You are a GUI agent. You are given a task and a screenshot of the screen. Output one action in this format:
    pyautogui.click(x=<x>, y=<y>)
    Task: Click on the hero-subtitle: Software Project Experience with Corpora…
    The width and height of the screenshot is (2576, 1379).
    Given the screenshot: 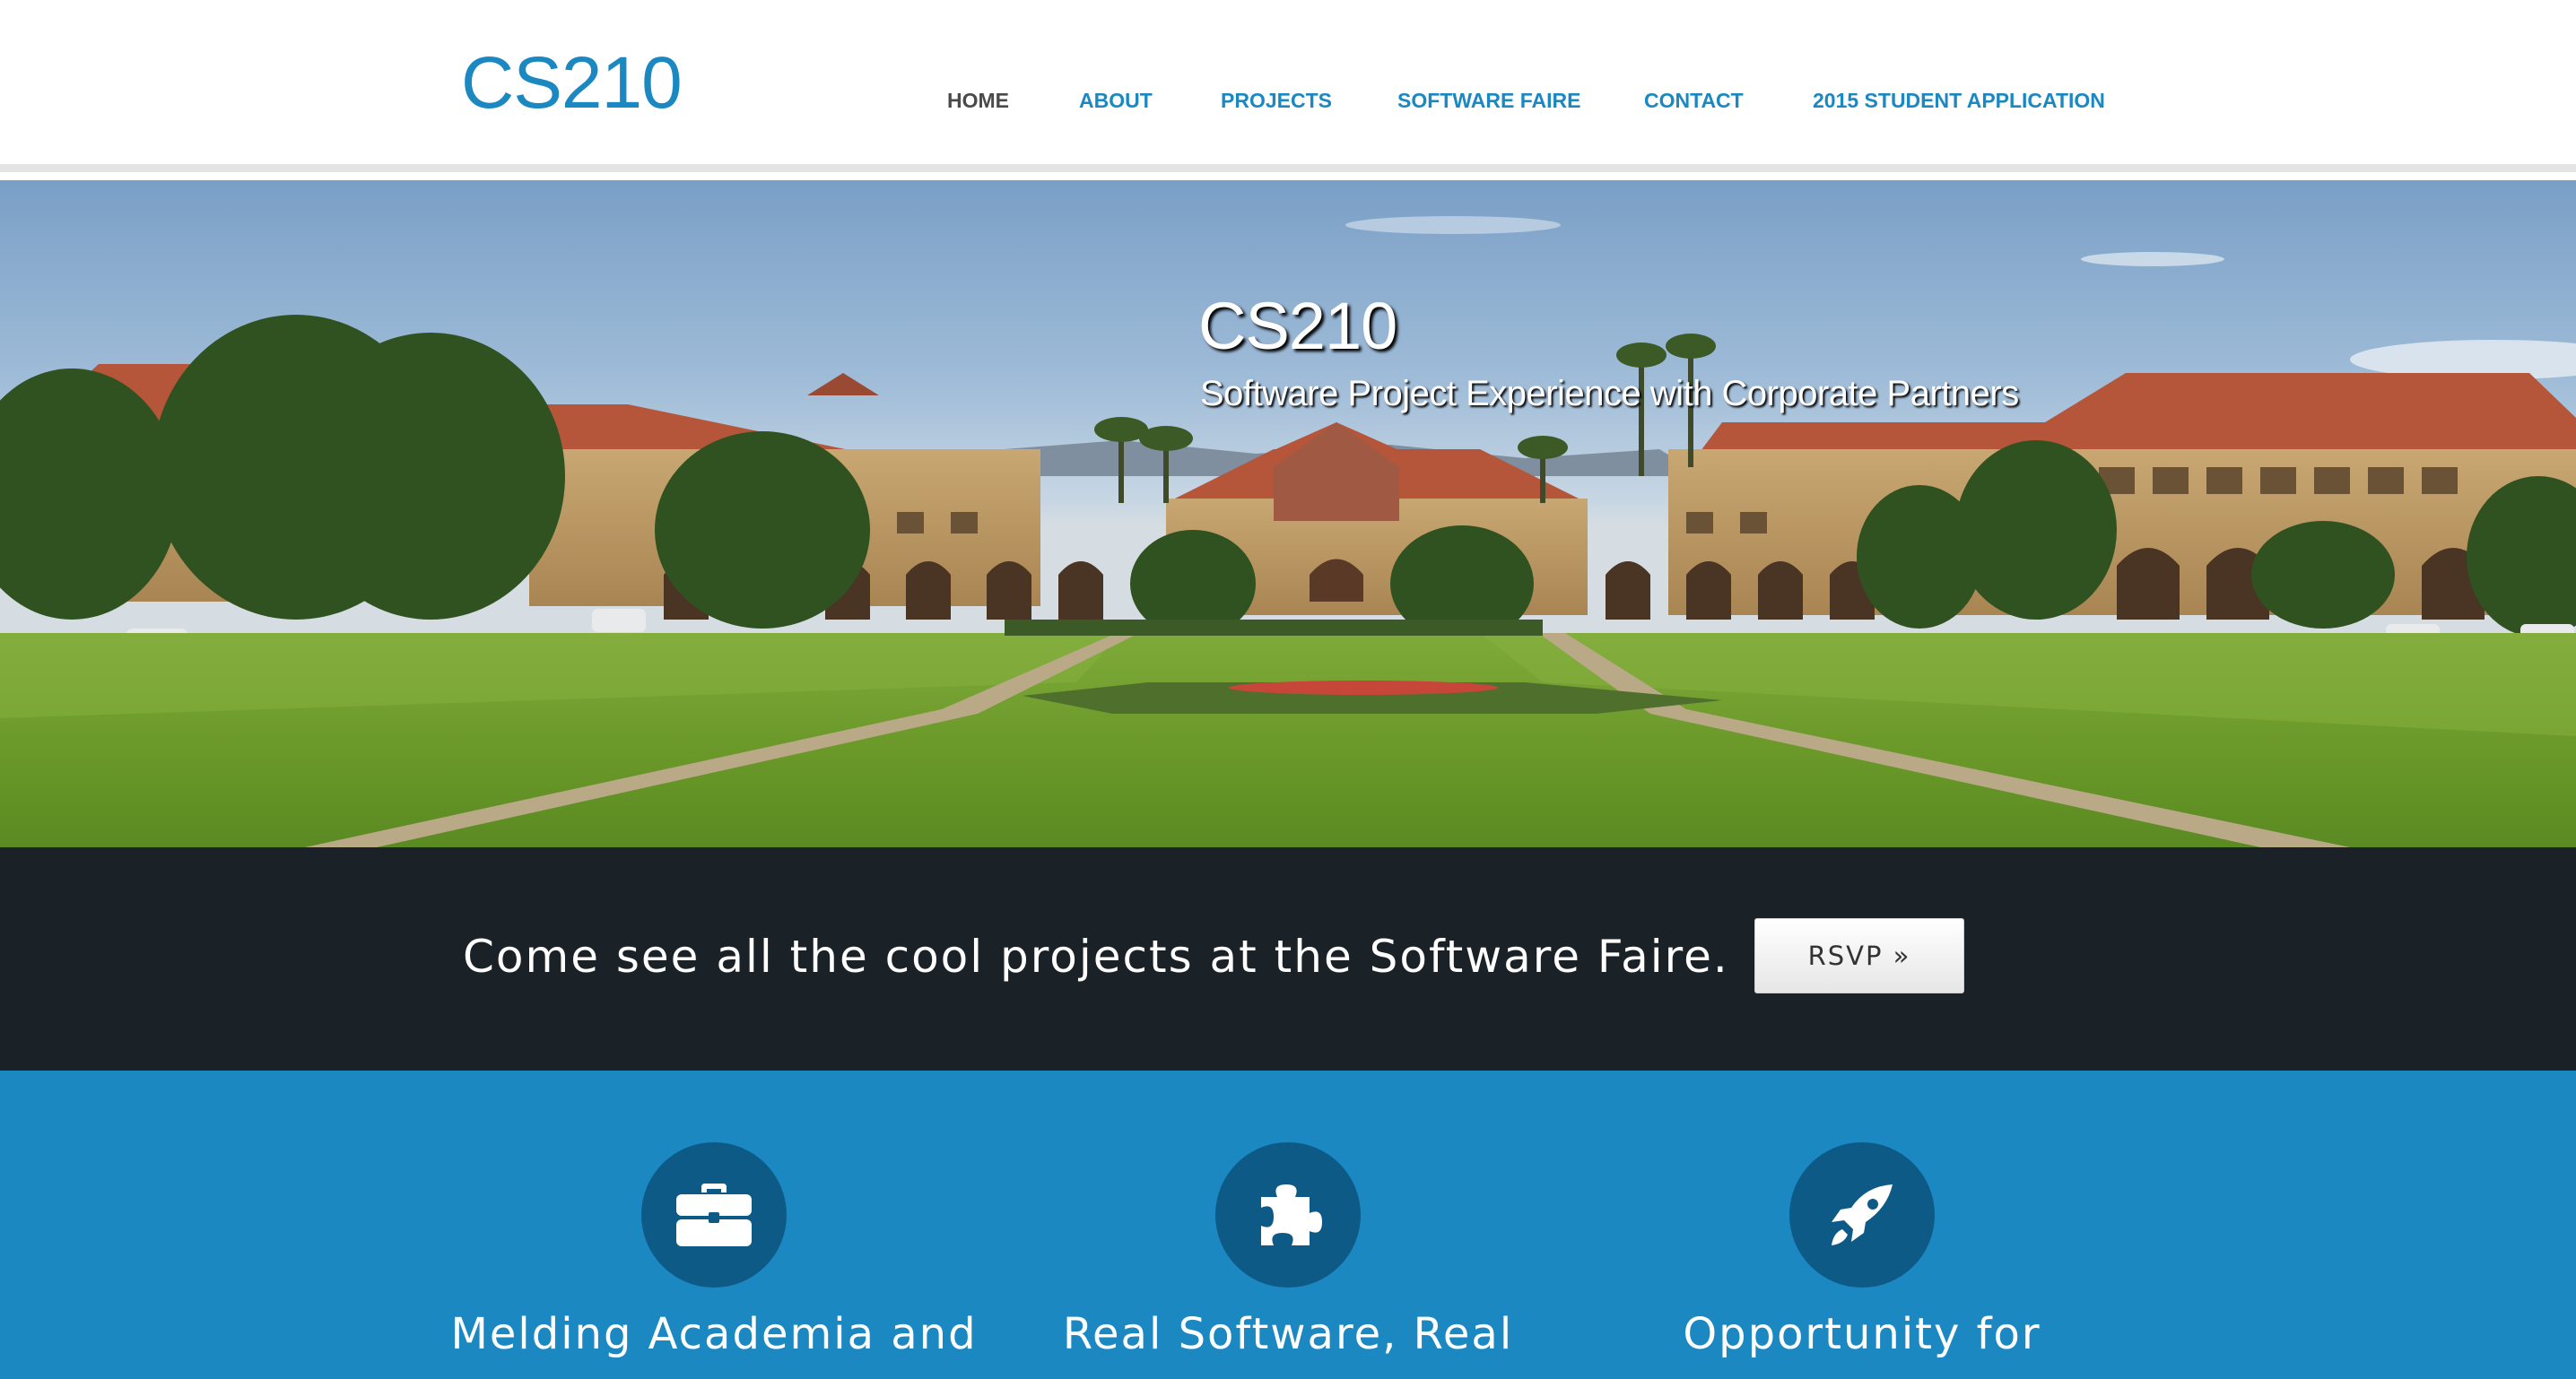 What is the action you would take?
    pyautogui.click(x=1609, y=394)
    